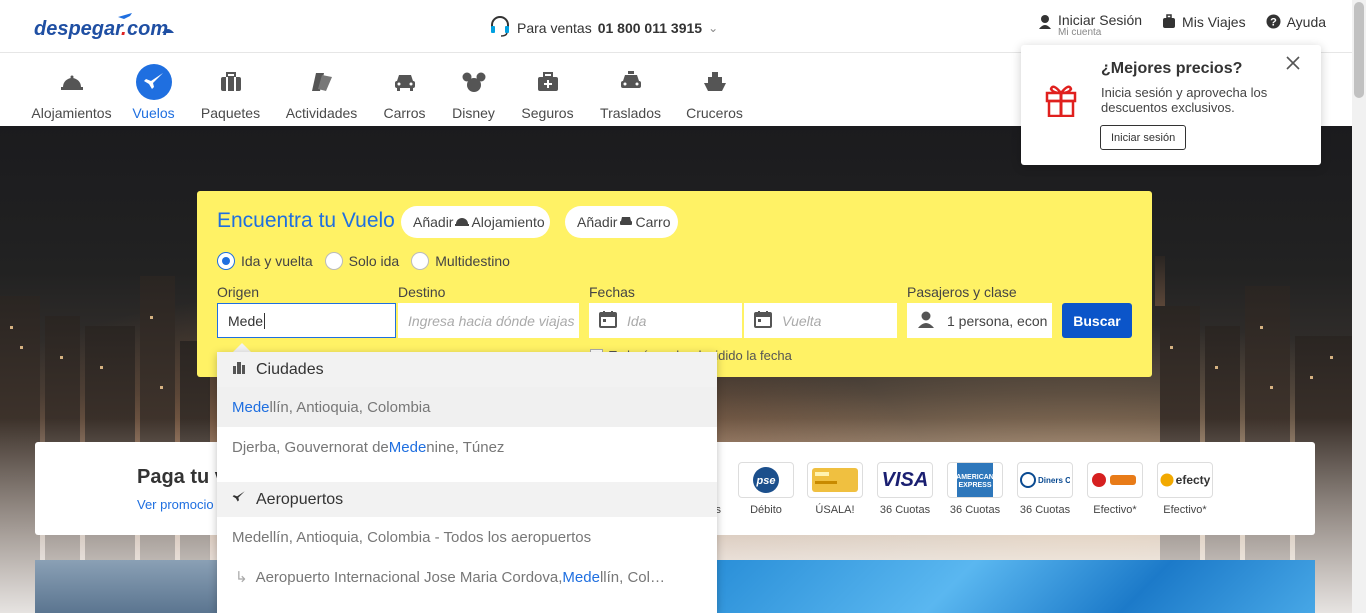 The image size is (1366, 613). I want to click on trip-type-group: Ida y vuelta Solo ida Multidestino, so click(363, 261).